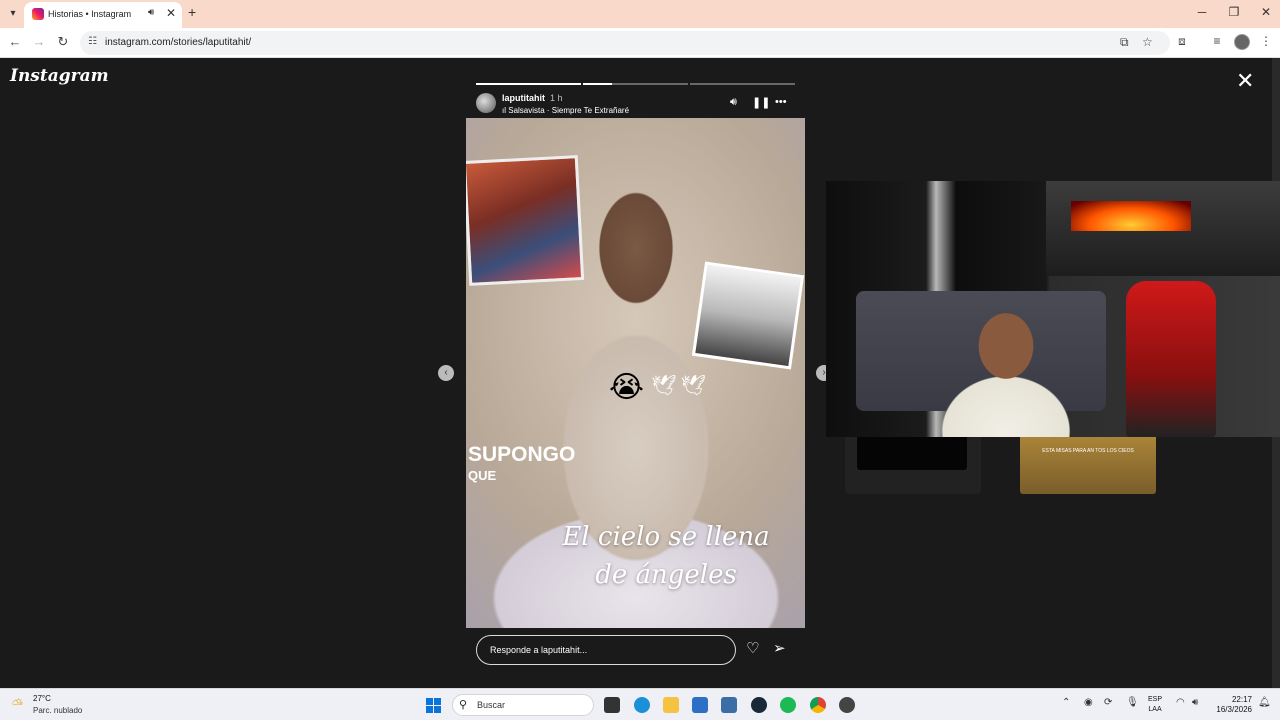  What do you see at coordinates (171, 13) in the screenshot?
I see `tab-close-icon: ✕` at bounding box center [171, 13].